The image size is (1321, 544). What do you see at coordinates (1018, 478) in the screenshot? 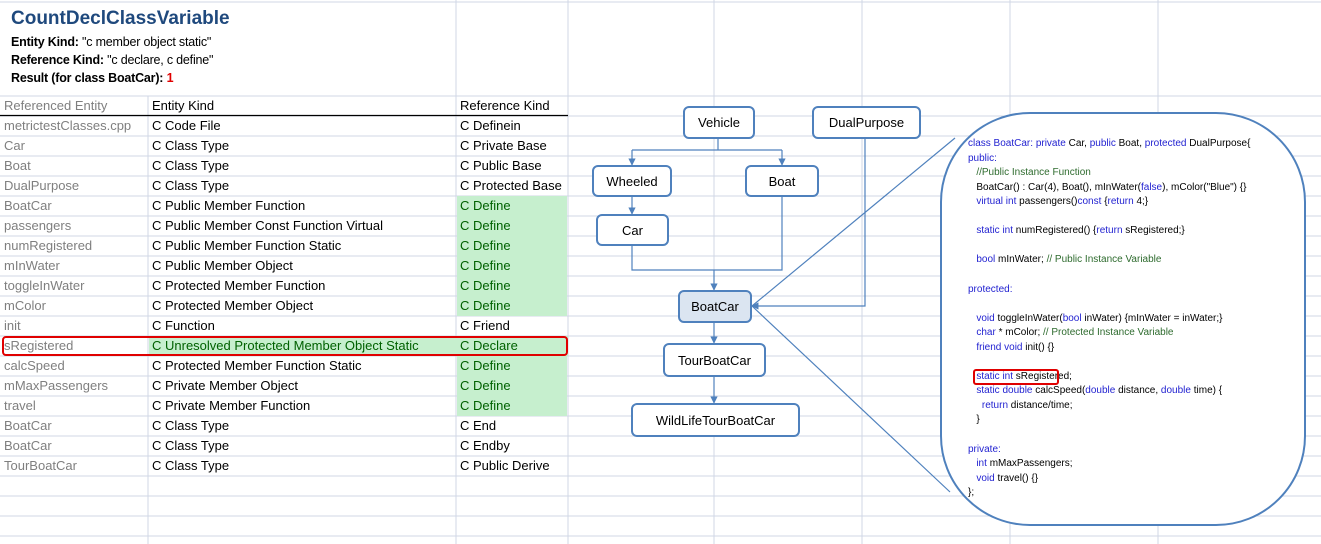
I see `code-token: travel() {}` at bounding box center [1018, 478].